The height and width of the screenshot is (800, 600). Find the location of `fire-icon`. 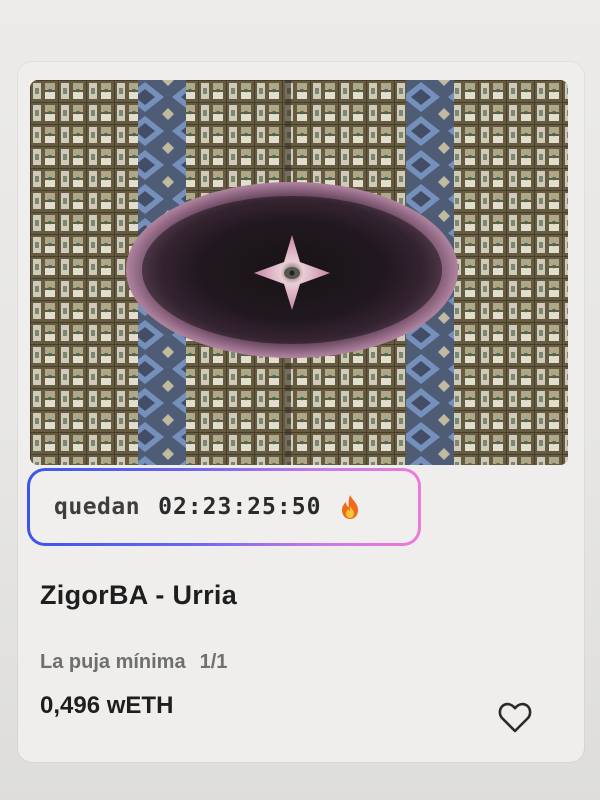

fire-icon is located at coordinates (350, 507).